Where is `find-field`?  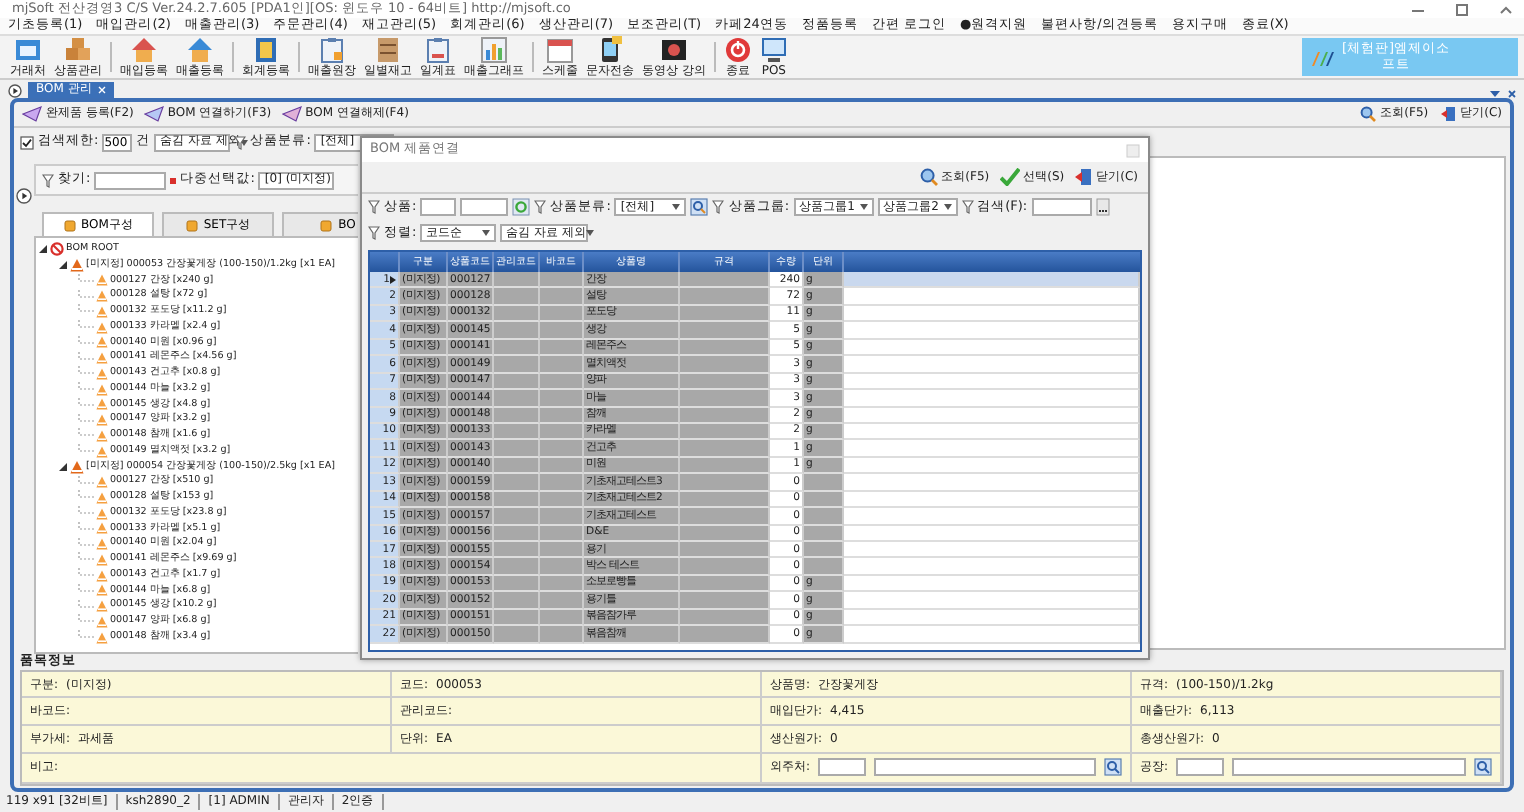
find-field is located at coordinates (130, 180).